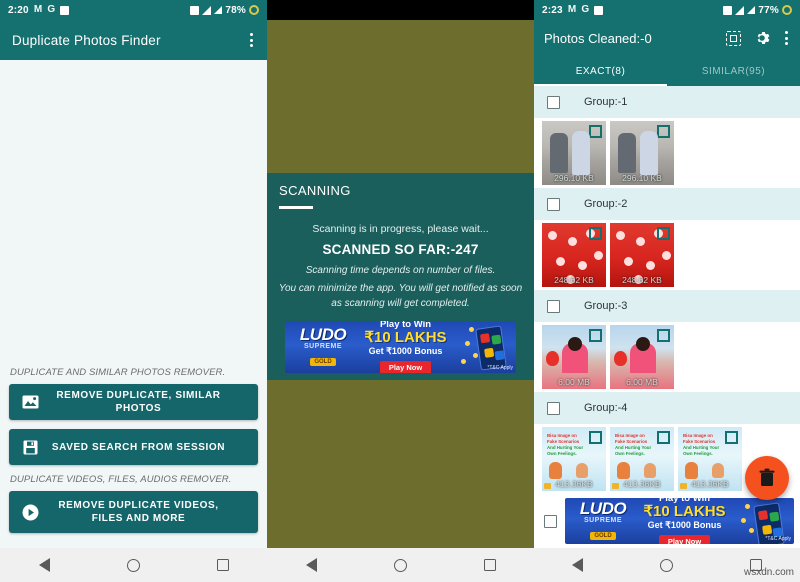 This screenshot has height=582, width=800. Describe the element at coordinates (235, 10) in the screenshot. I see `battery-percent: 78%` at that location.